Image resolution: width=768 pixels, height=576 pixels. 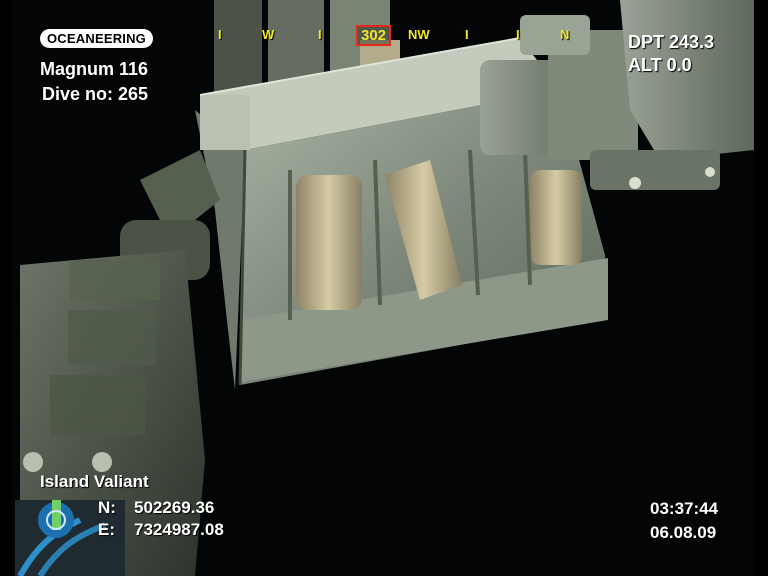 I want to click on right-frame-edge, so click(x=761, y=288).